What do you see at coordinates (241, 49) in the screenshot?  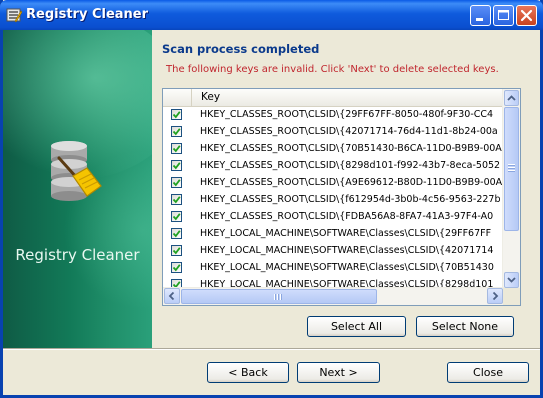 I see `page-heading: Scan process completed` at bounding box center [241, 49].